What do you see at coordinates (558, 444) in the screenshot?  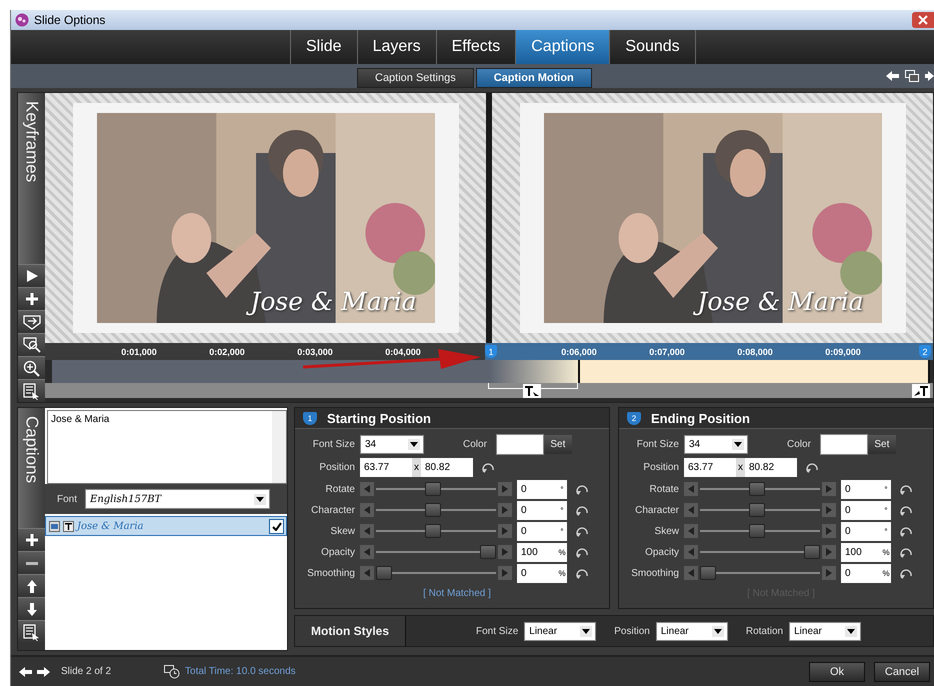 I see `set-button: Set` at bounding box center [558, 444].